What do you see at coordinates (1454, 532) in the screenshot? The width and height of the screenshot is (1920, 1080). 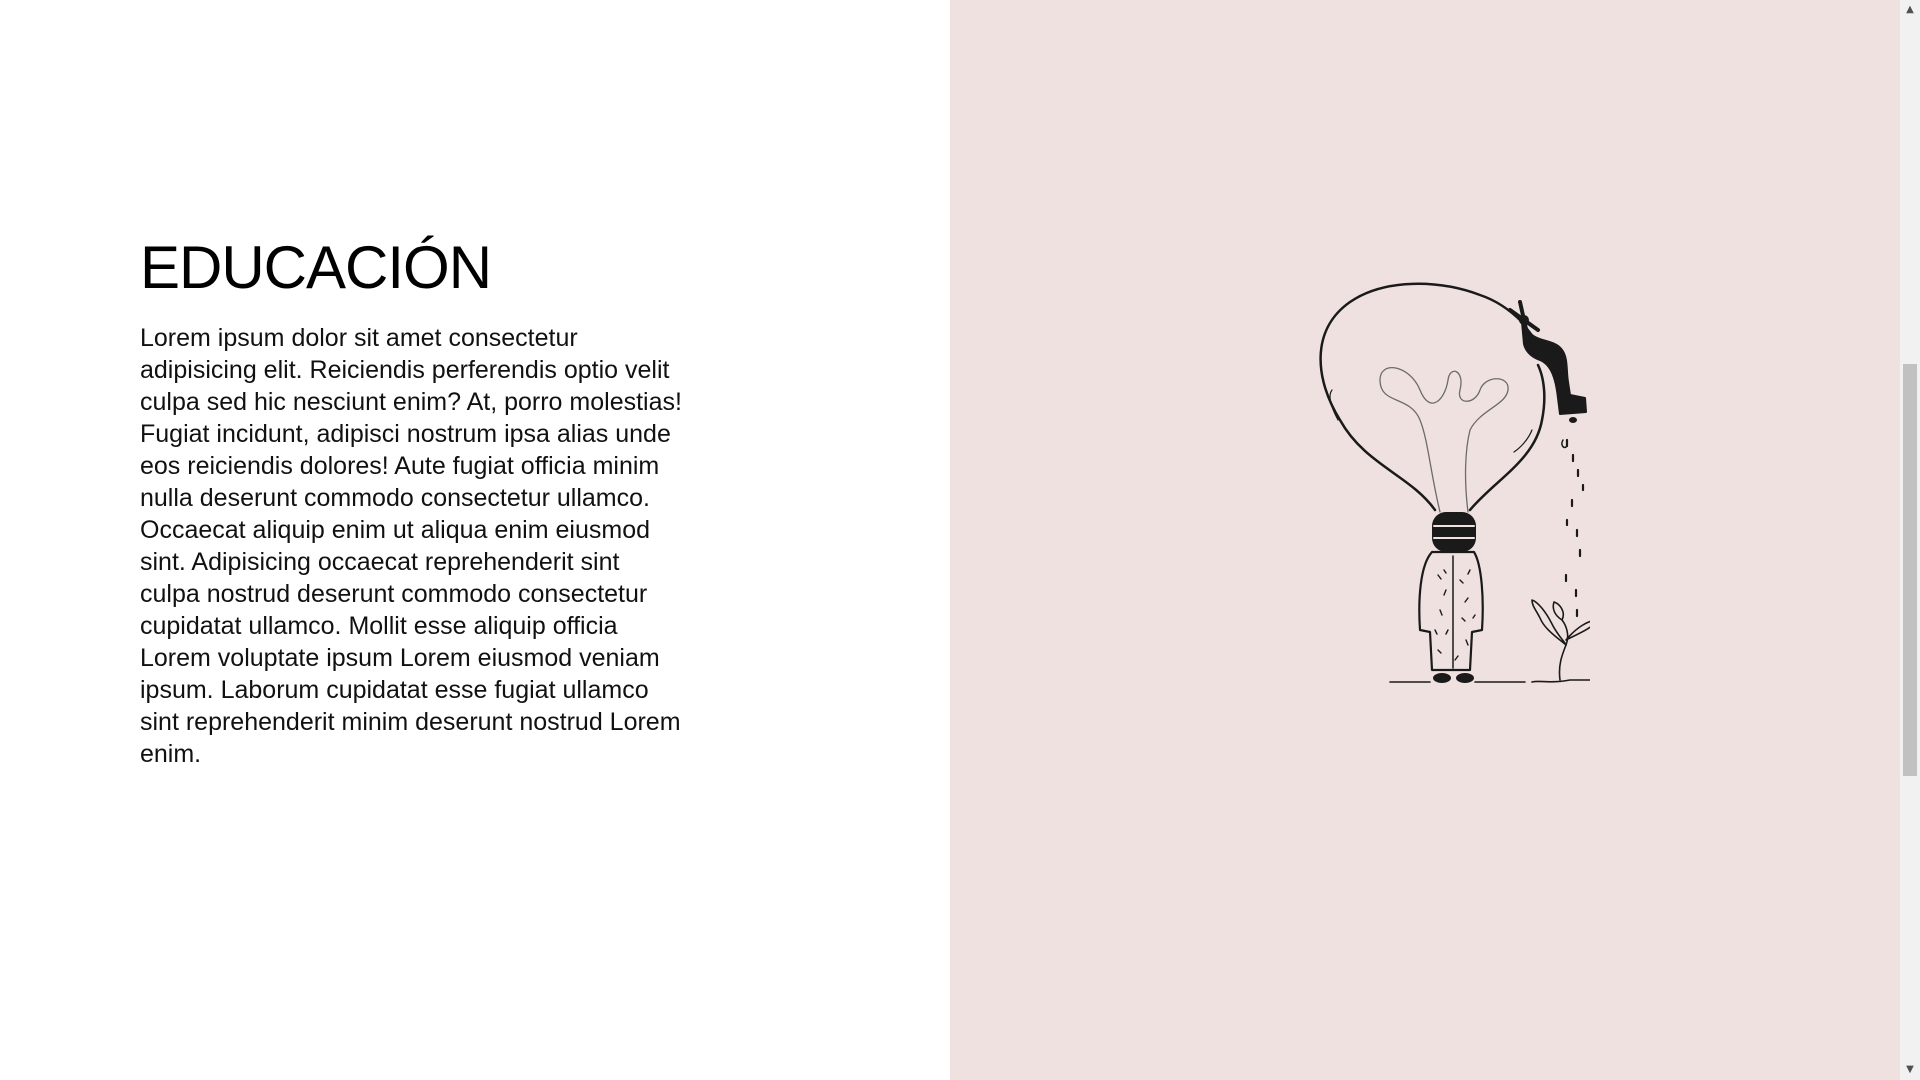 I see `bulb-base` at bounding box center [1454, 532].